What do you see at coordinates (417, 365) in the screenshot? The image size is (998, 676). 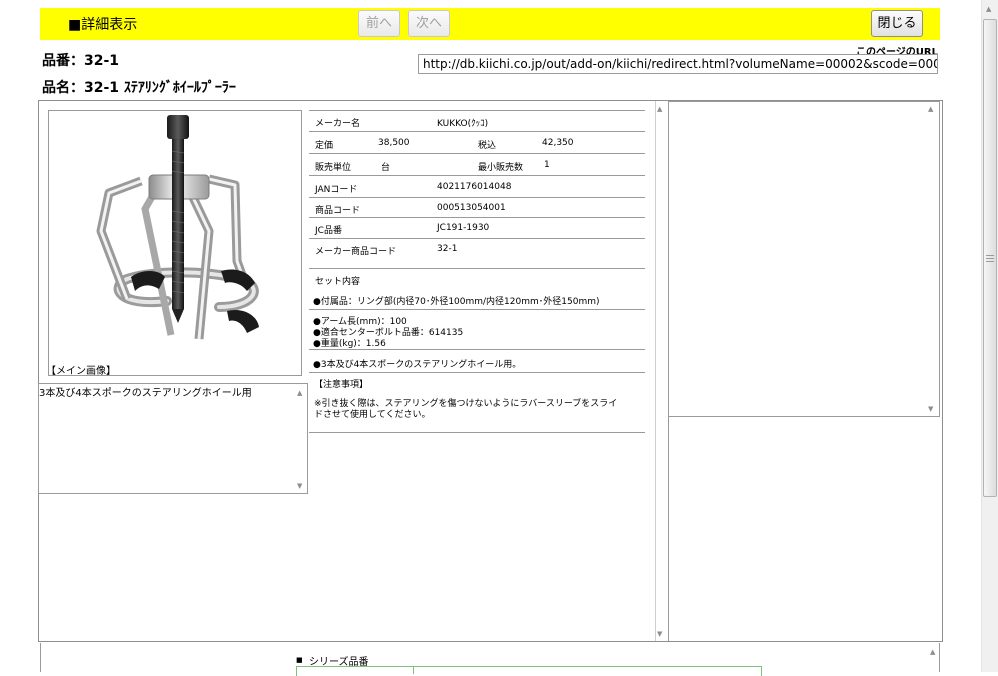 I see `usage-text: ●3本及び4本スポークのステアリングホイール用。` at bounding box center [417, 365].